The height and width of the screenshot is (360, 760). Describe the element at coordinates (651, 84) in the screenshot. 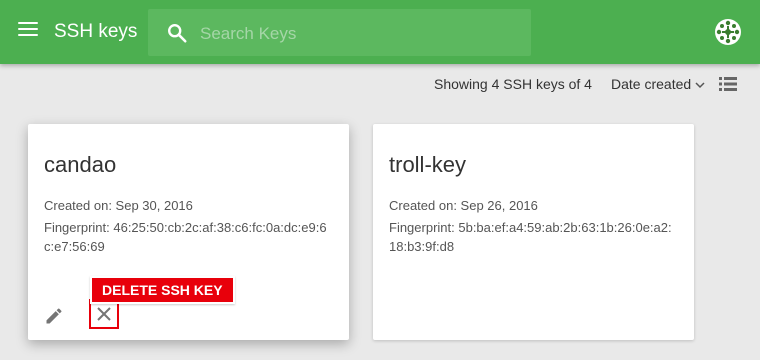

I see `sort-label: Date created` at that location.